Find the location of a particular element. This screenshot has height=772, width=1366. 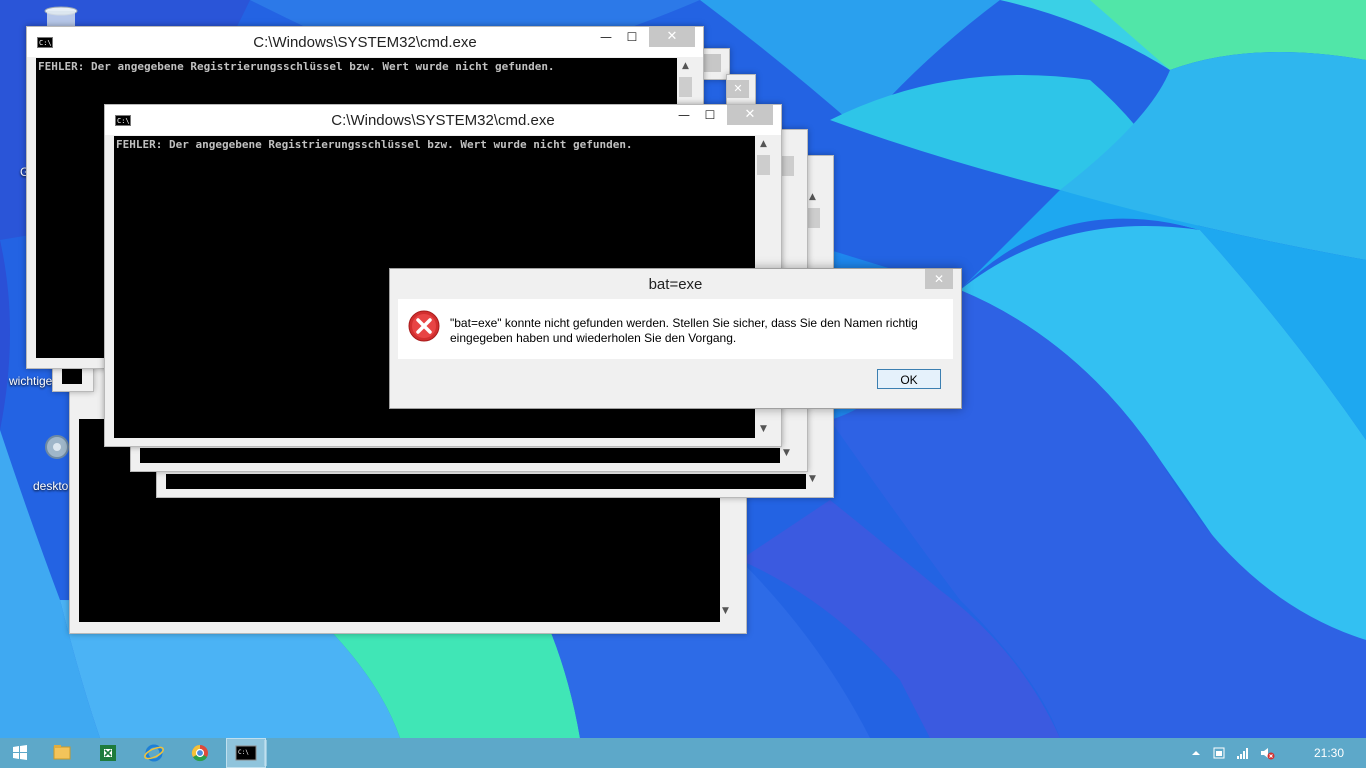

battery-icon is located at coordinates (1220, 753).